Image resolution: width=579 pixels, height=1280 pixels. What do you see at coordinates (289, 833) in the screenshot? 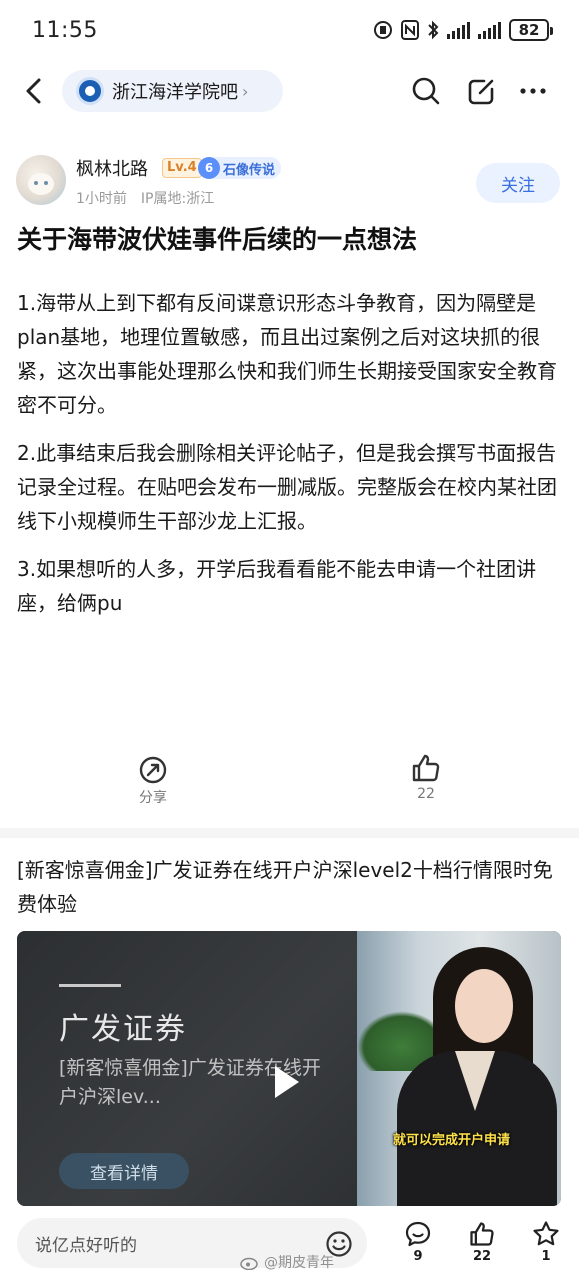
I see `section-divider` at bounding box center [289, 833].